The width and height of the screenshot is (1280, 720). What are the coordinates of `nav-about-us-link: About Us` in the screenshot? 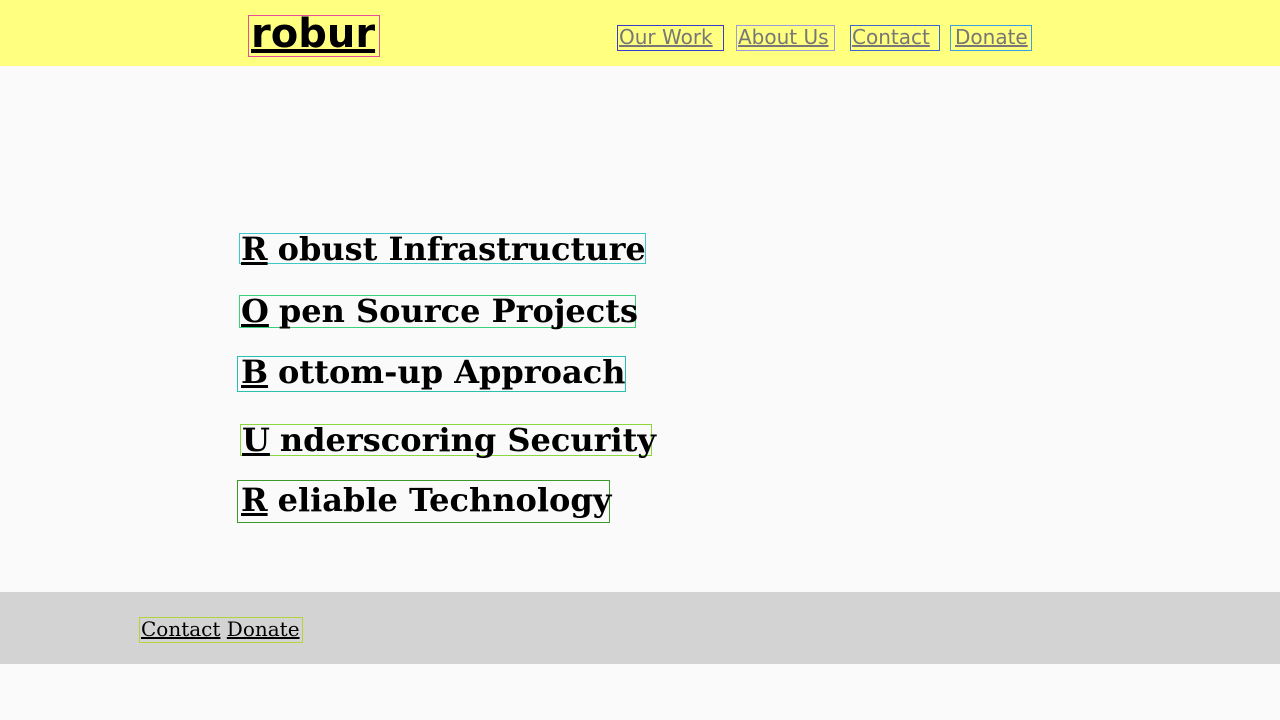 It's located at (785, 38).